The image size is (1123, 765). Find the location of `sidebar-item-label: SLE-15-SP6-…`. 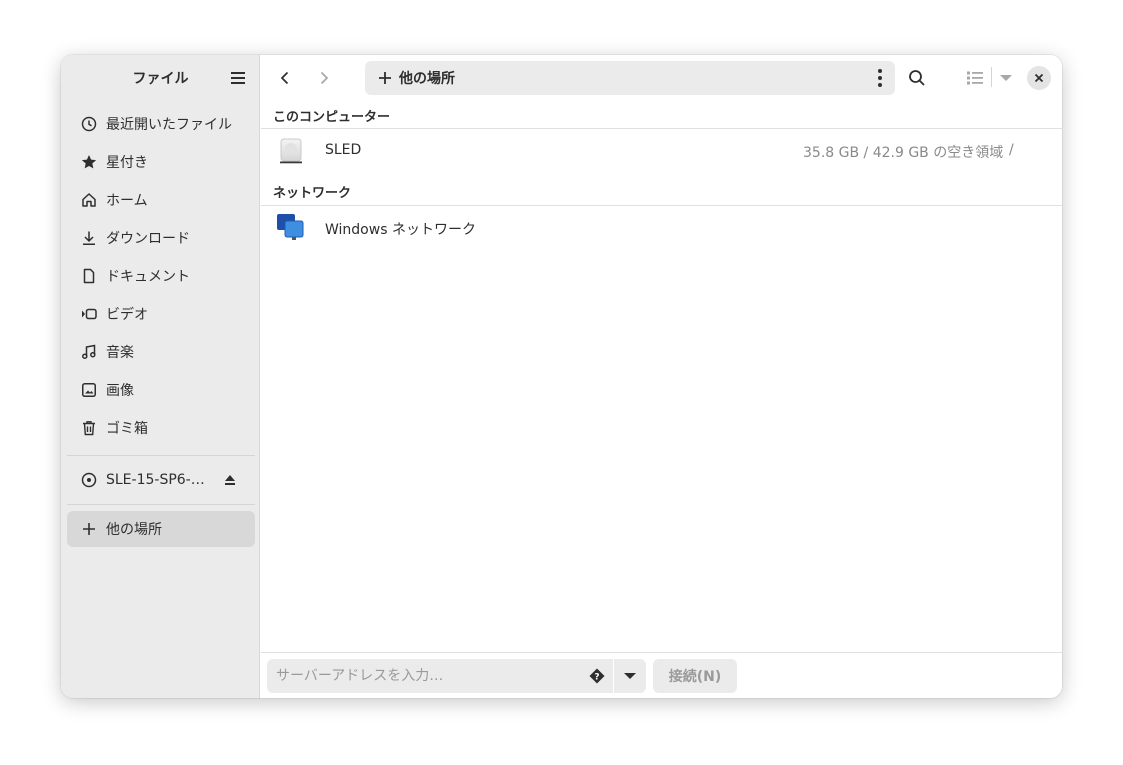

sidebar-item-label: SLE-15-SP6-… is located at coordinates (155, 480).